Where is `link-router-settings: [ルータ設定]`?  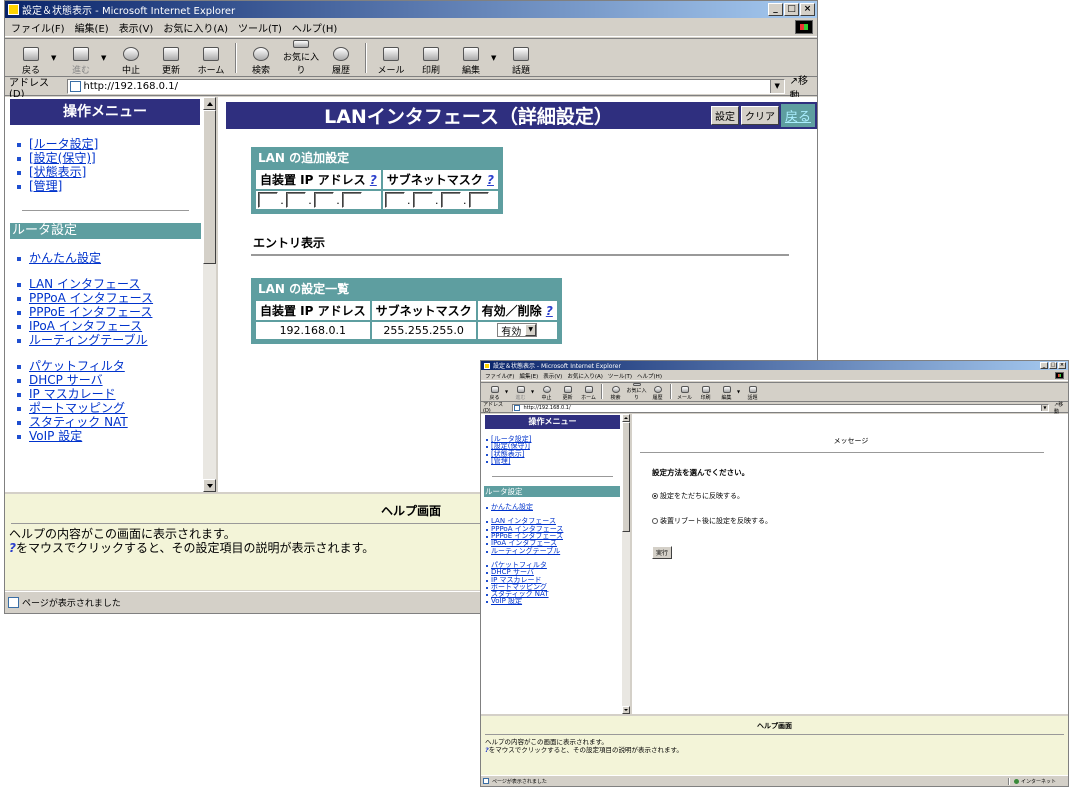 link-router-settings: [ルータ設定] is located at coordinates (63, 144).